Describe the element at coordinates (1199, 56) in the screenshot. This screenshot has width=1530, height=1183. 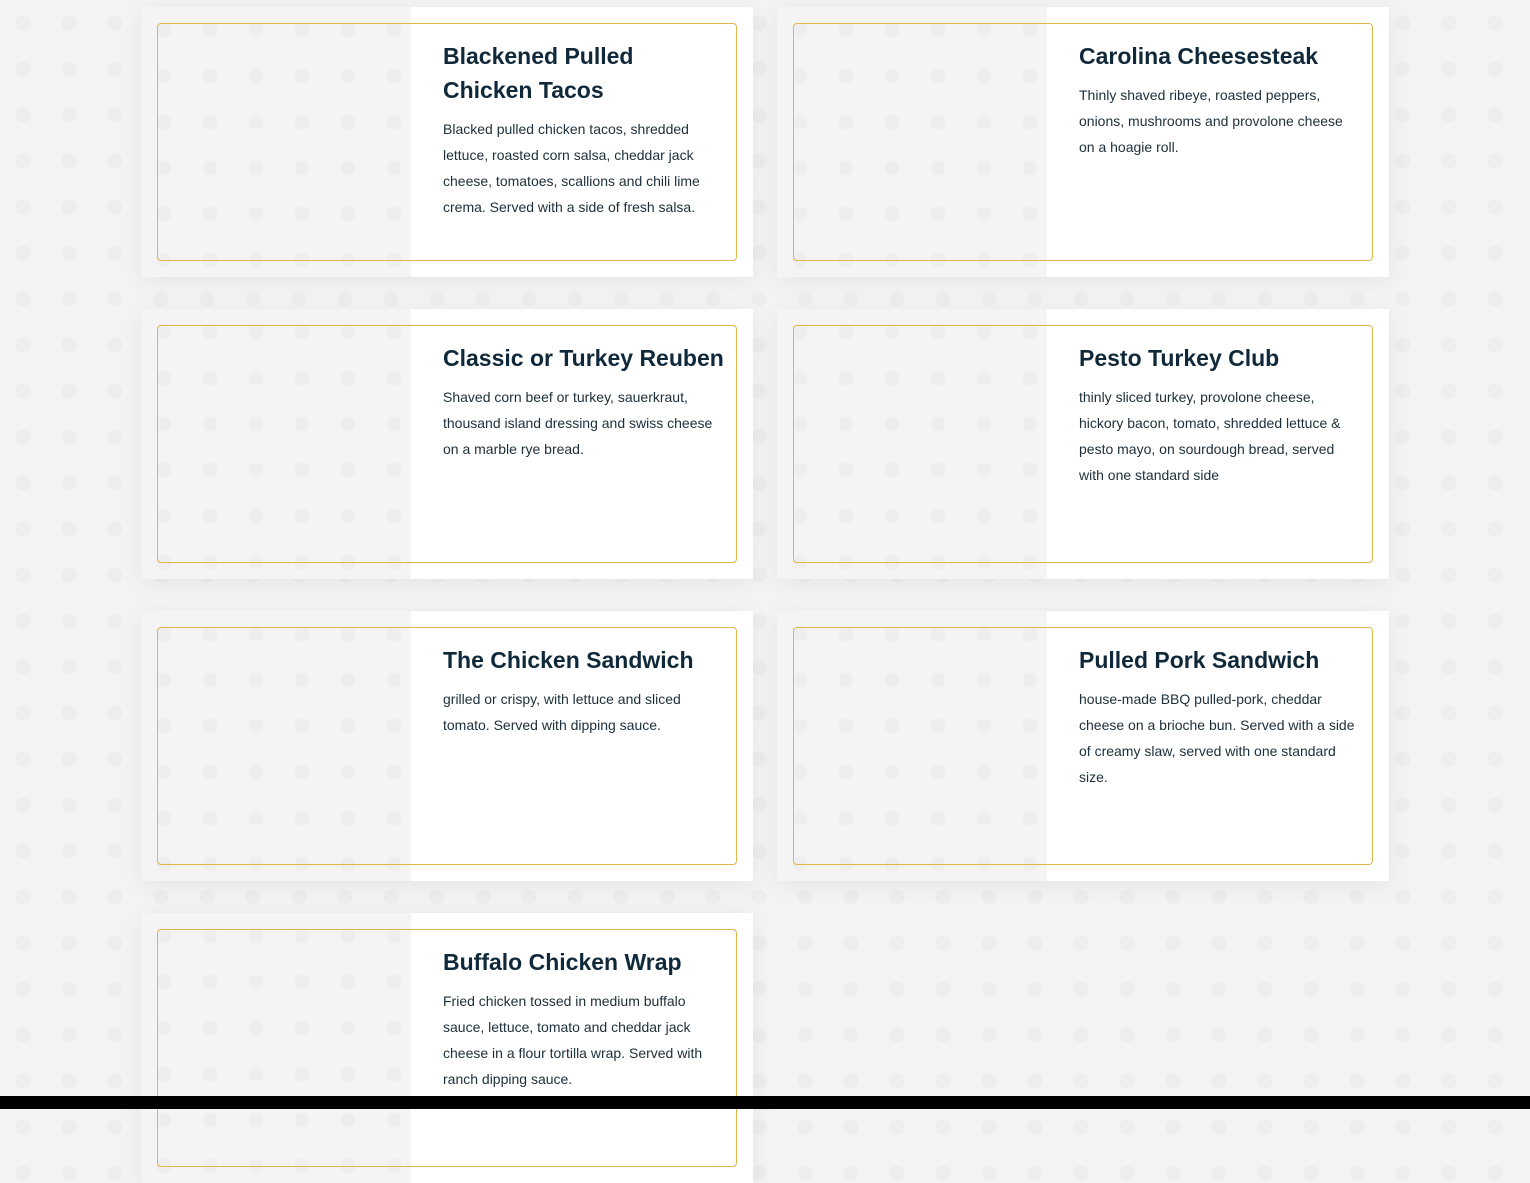
I see `menu-item-title: Carolina Cheesesteak` at that location.